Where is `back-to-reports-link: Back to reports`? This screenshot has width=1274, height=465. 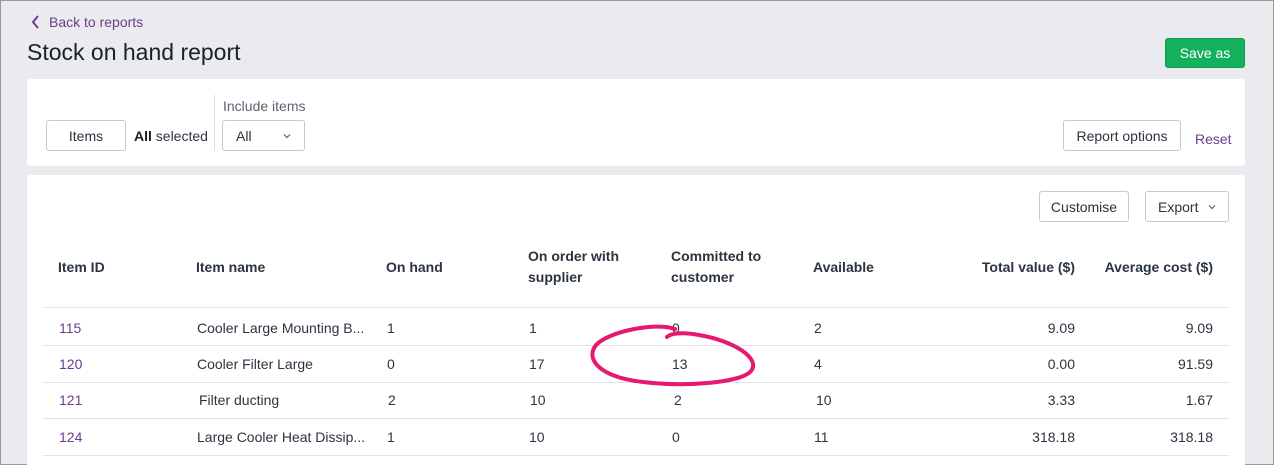
back-to-reports-link: Back to reports is located at coordinates (87, 22).